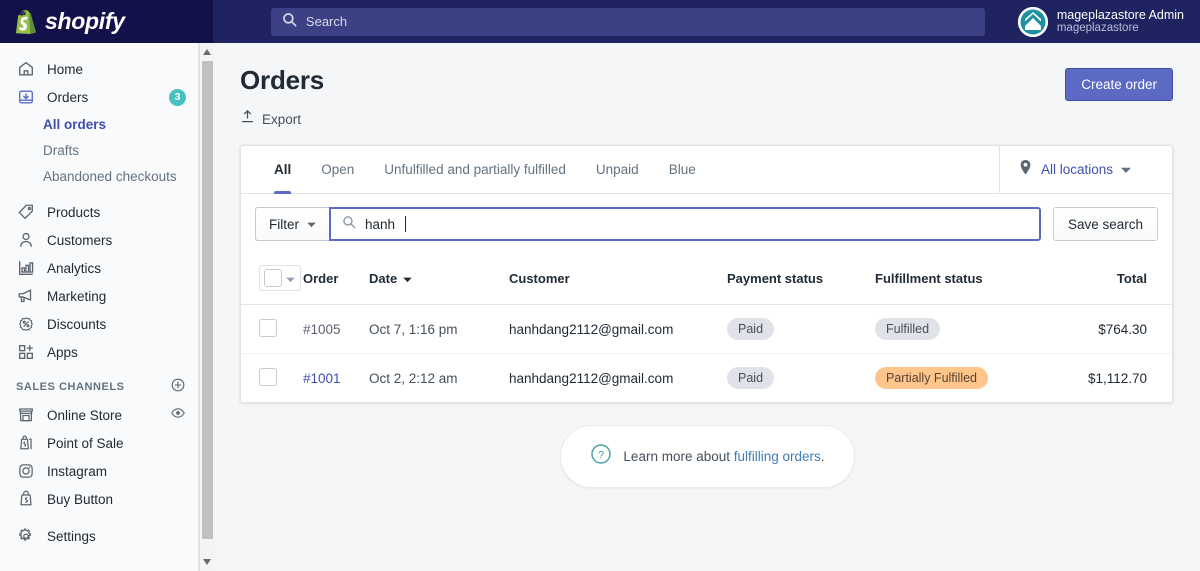  I want to click on sidebar-item-analytics: Analytics, so click(99, 268).